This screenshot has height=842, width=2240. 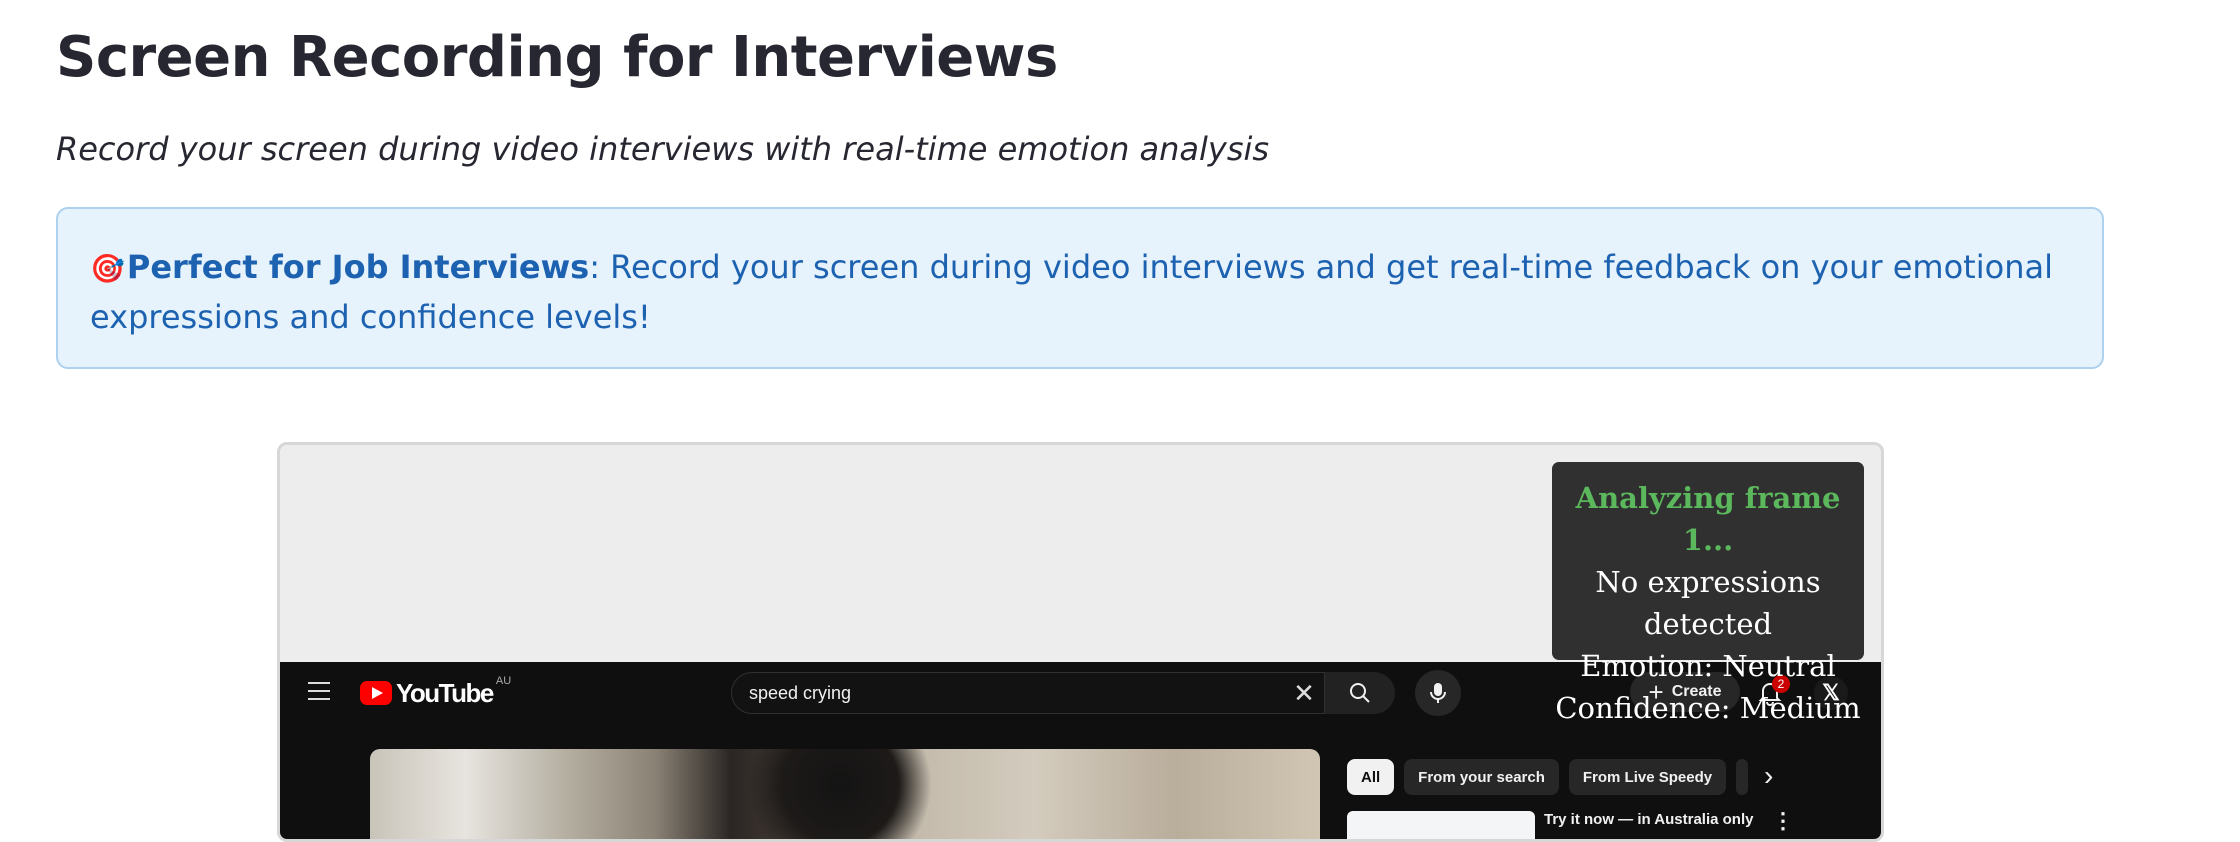 I want to click on youtube-logo: YouTube AU, so click(x=435, y=691).